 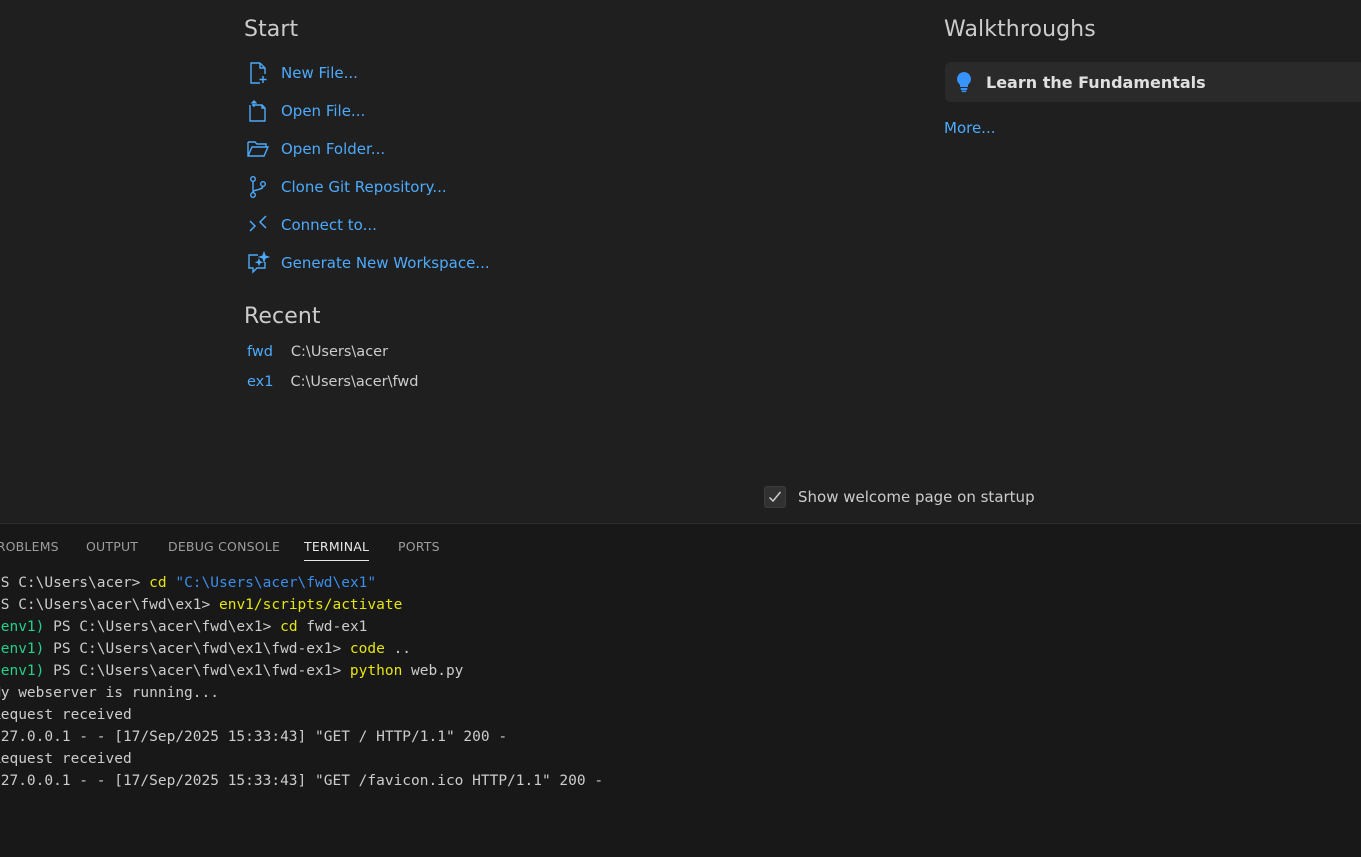 I want to click on terminal-segment: code, so click(x=371, y=649).